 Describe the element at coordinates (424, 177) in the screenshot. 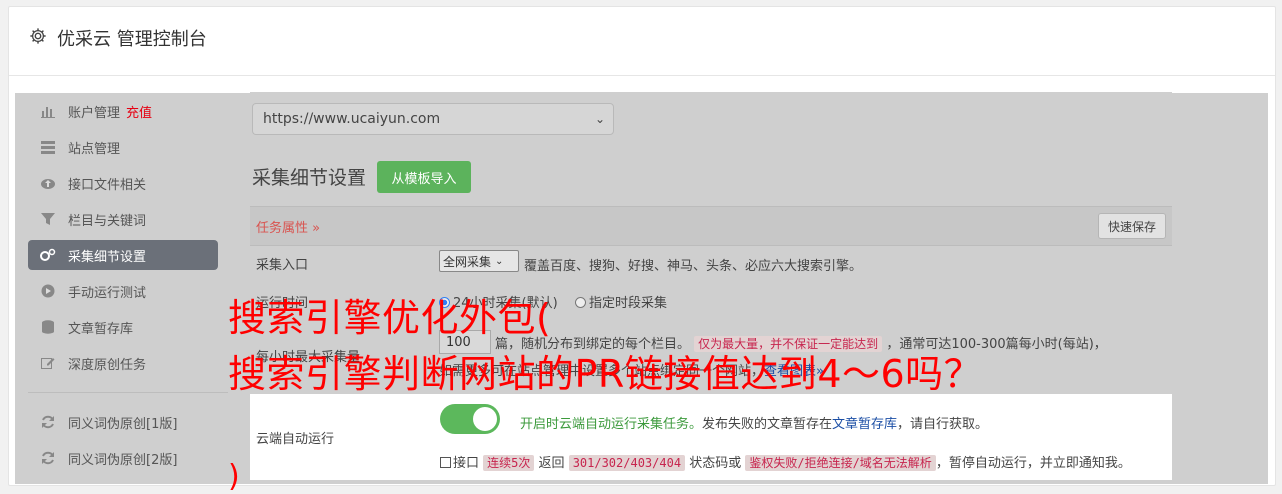

I see `import-template-button: 从模板导入` at that location.